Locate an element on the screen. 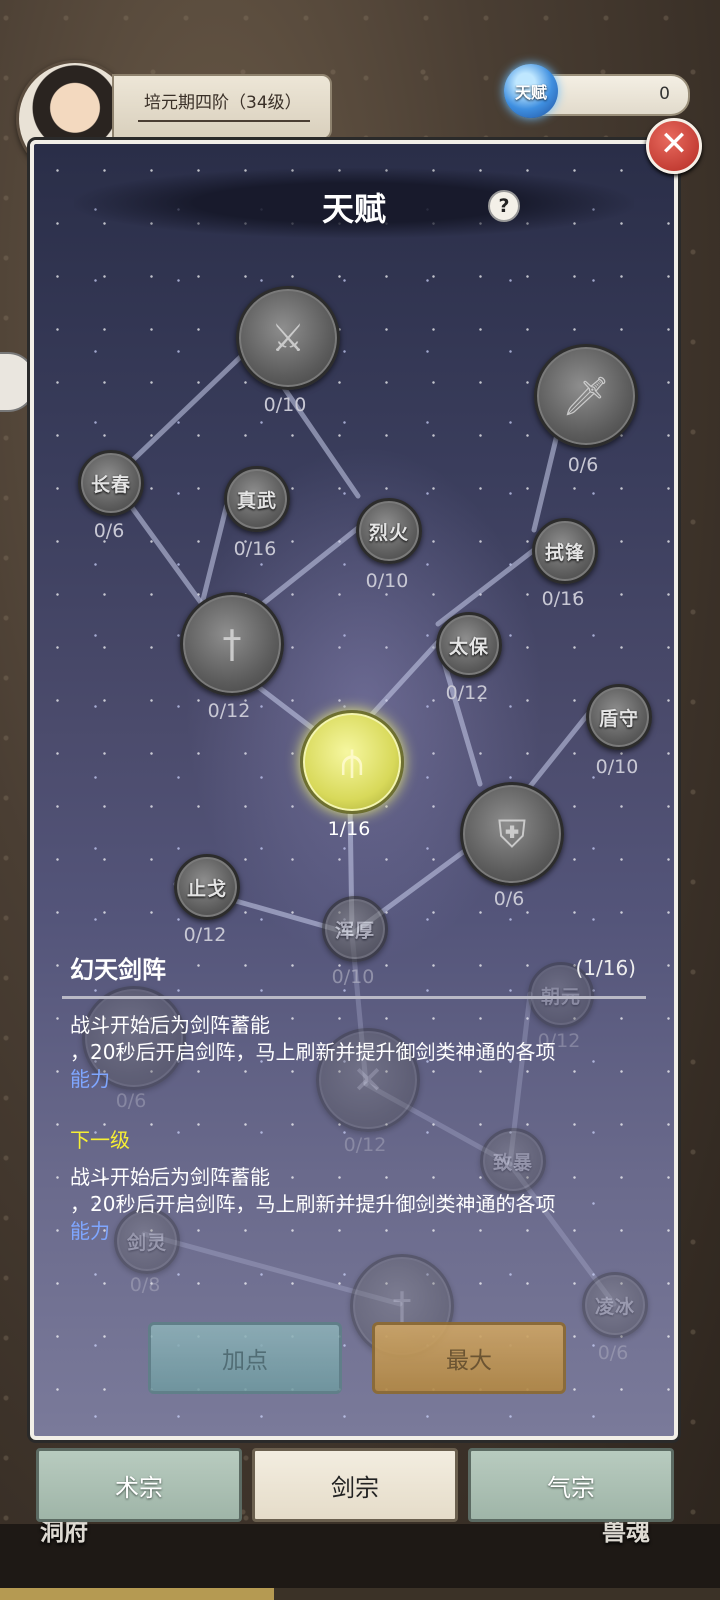 The height and width of the screenshot is (1600, 720). close-icon: ✕ is located at coordinates (674, 144).